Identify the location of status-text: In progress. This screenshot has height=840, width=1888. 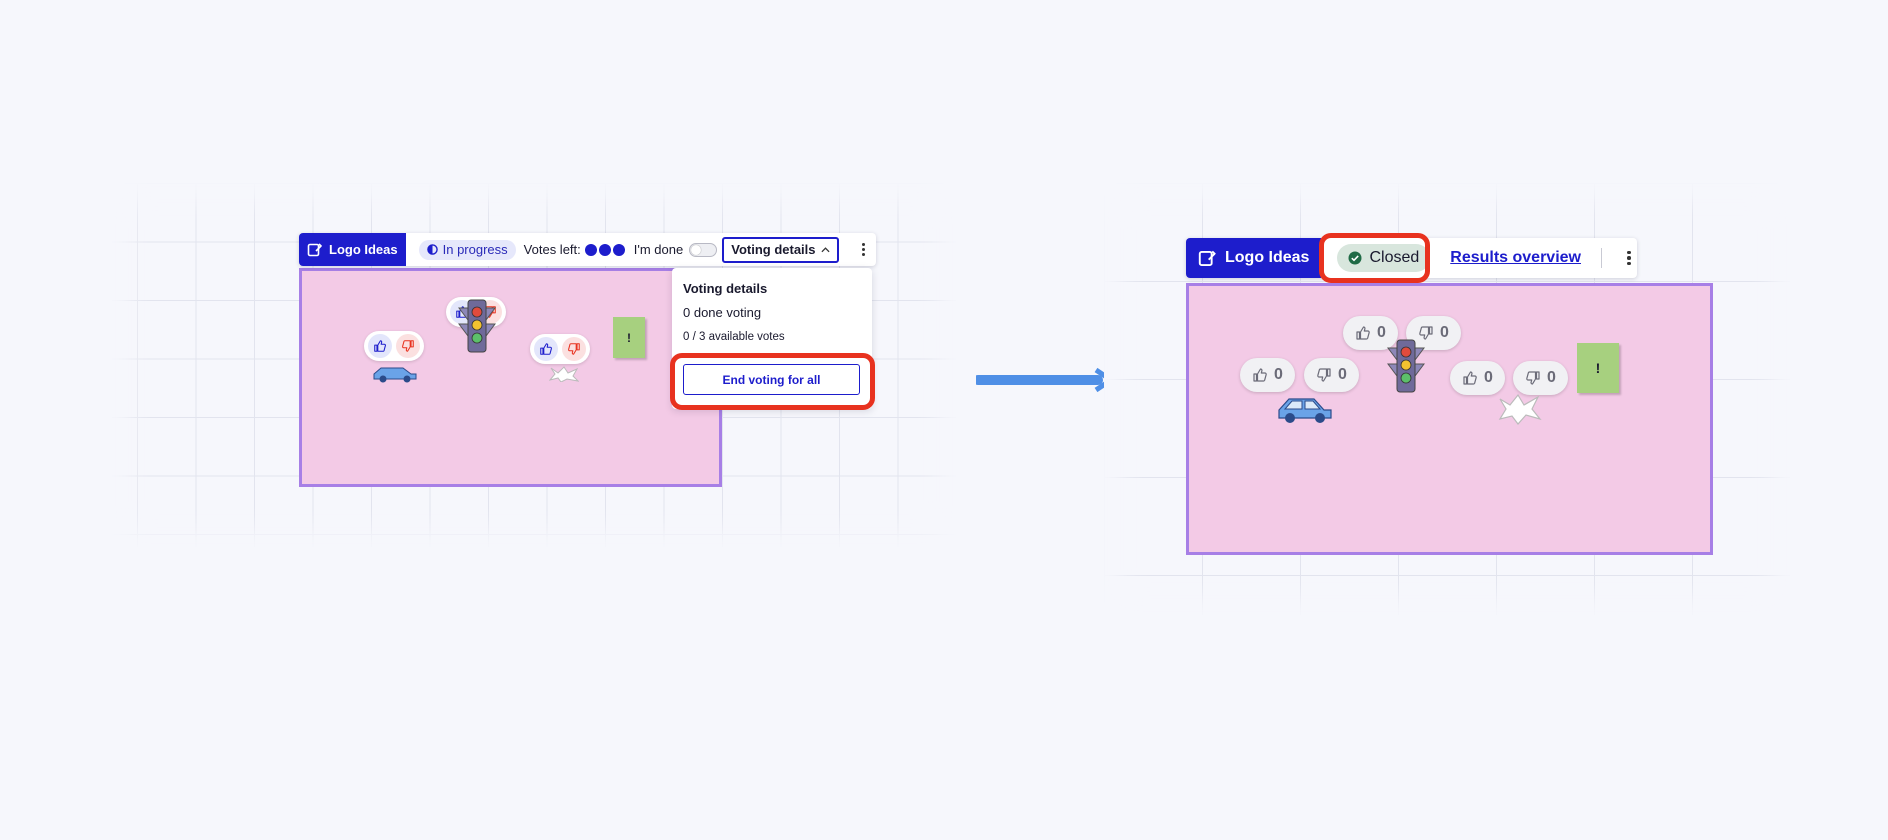
(475, 249).